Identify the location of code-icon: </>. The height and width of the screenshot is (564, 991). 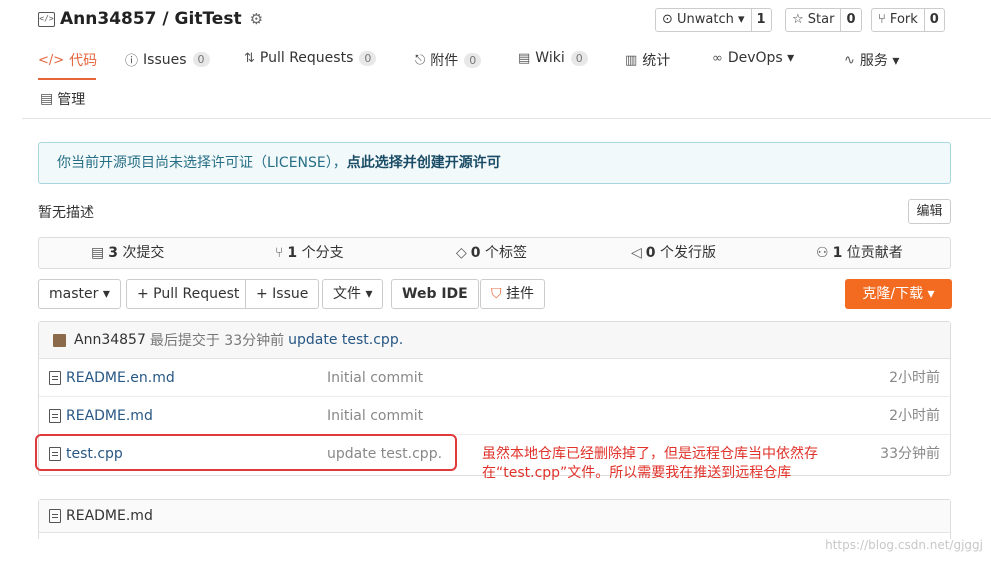
(51, 60).